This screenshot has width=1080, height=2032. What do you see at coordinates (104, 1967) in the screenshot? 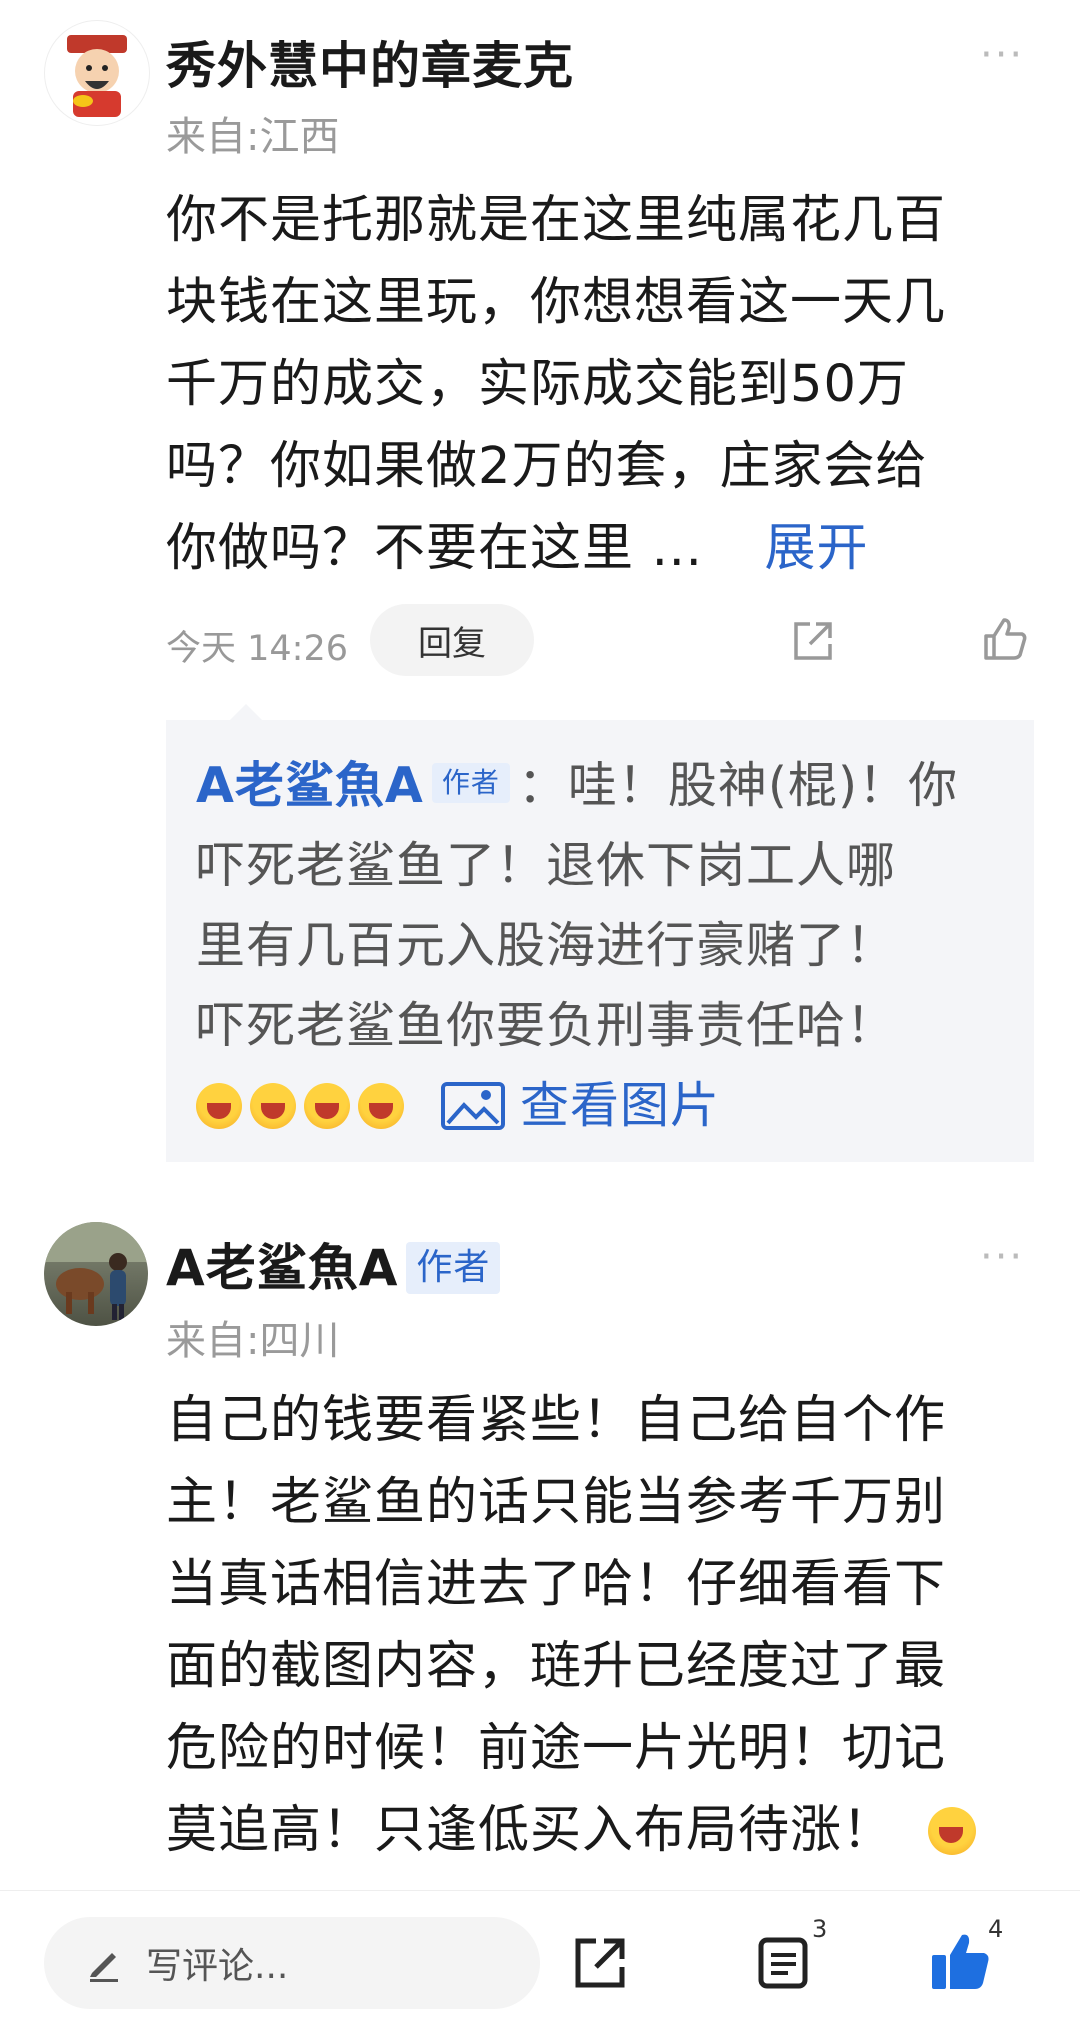
I see `pencil-icon` at bounding box center [104, 1967].